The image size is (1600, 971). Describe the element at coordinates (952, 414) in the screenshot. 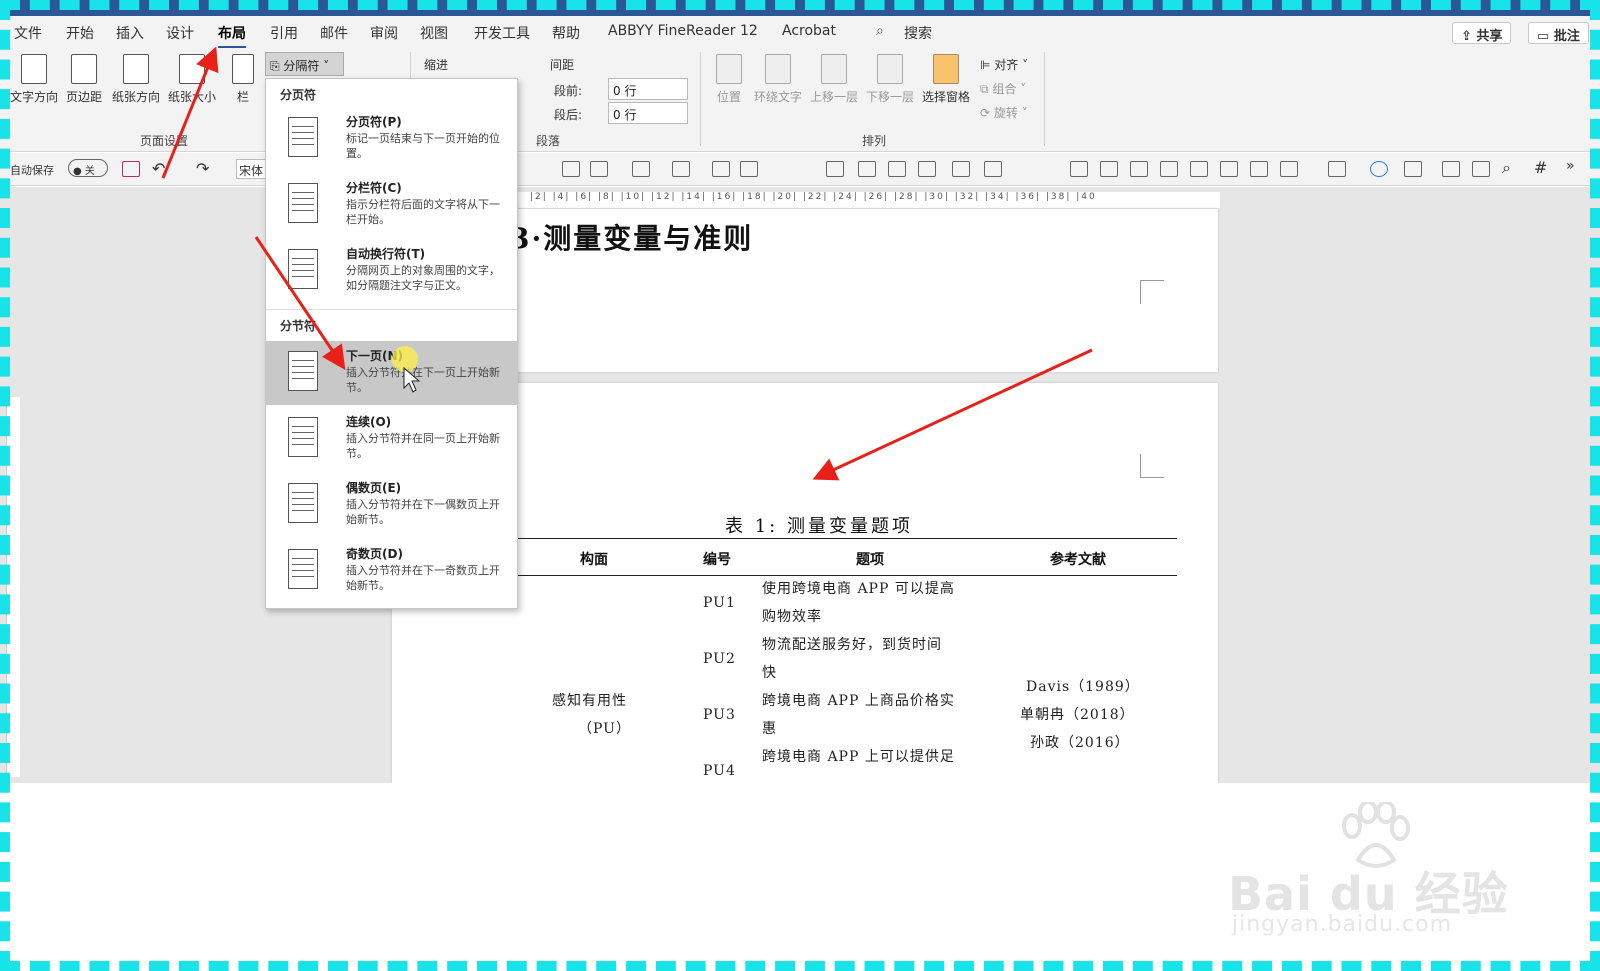

I see `arrow-to-section-break` at that location.